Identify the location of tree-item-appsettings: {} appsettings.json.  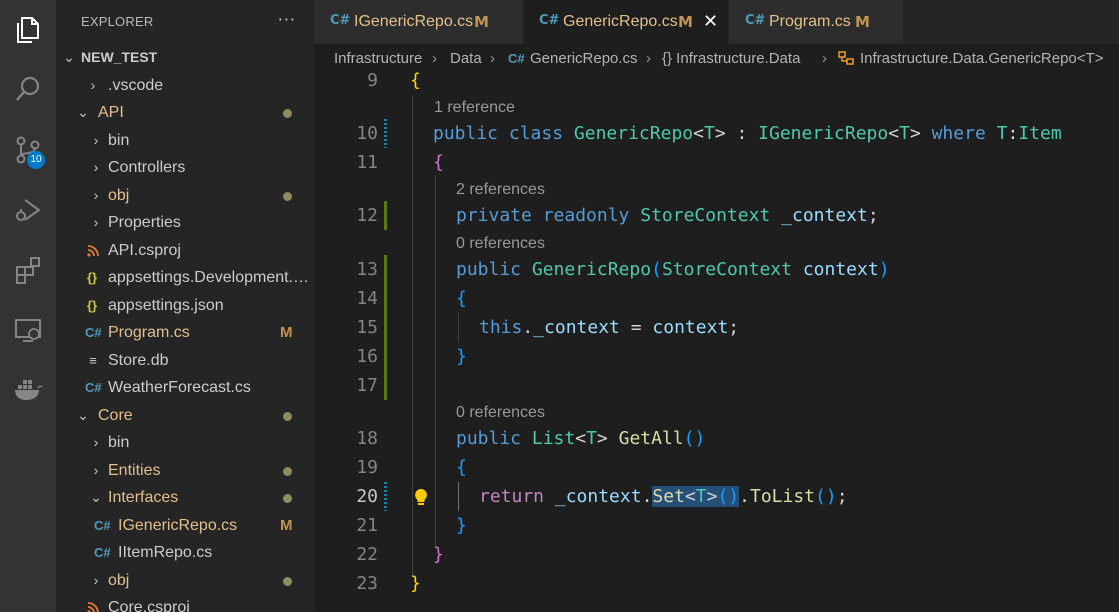
(185, 306).